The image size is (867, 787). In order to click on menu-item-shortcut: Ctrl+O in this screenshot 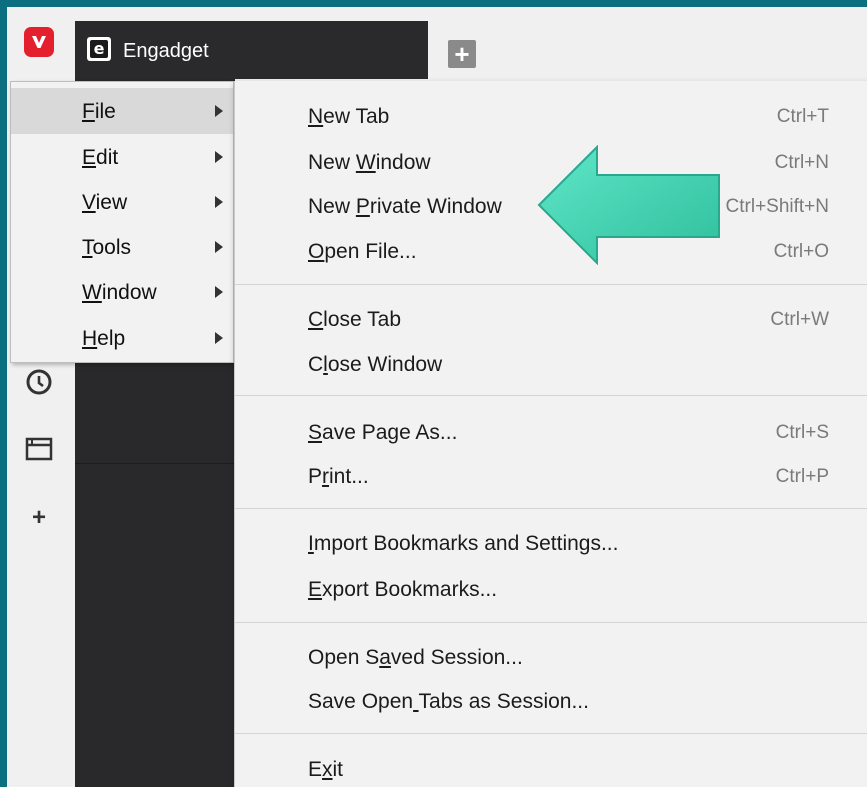, I will do `click(801, 251)`.